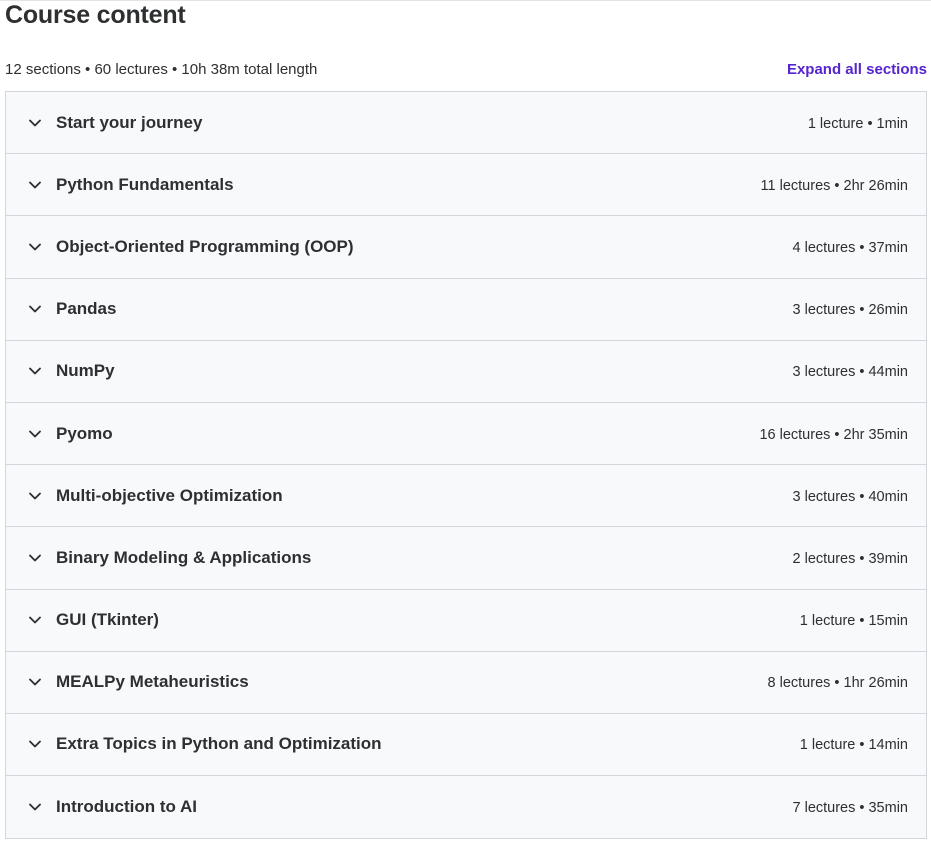  Describe the element at coordinates (466, 371) in the screenshot. I see `section-row: NumPy 3 lectures • 44min` at that location.